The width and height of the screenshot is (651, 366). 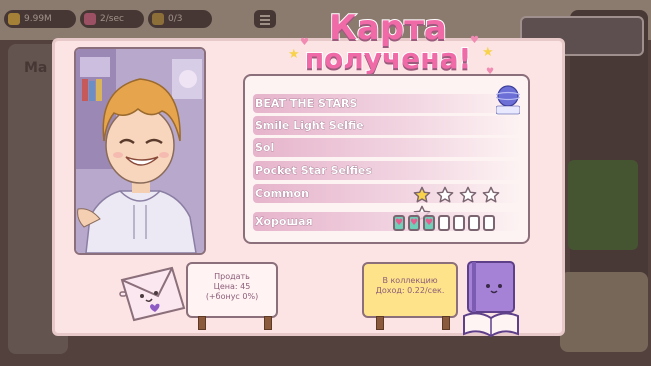 I want to click on group-name: BEAT THE STARS, so click(x=306, y=104).